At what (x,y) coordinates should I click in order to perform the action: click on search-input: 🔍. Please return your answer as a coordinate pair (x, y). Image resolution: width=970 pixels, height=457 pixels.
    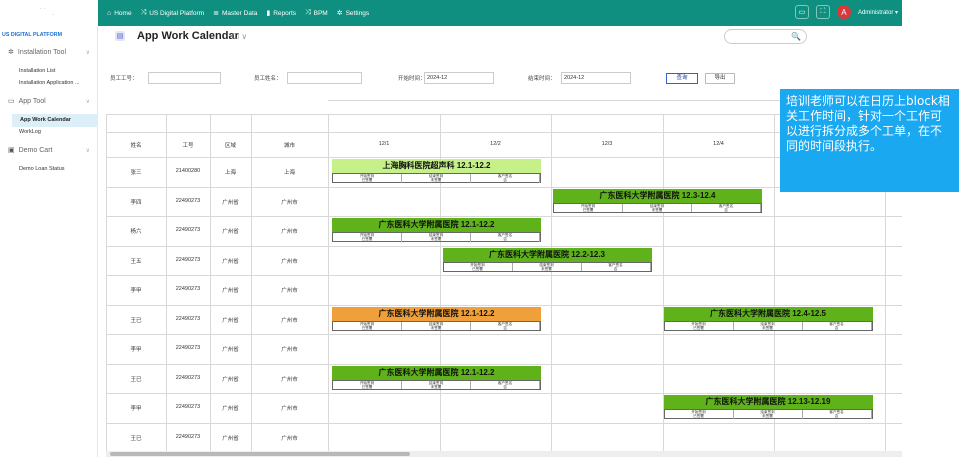
    Looking at the image, I should click on (765, 36).